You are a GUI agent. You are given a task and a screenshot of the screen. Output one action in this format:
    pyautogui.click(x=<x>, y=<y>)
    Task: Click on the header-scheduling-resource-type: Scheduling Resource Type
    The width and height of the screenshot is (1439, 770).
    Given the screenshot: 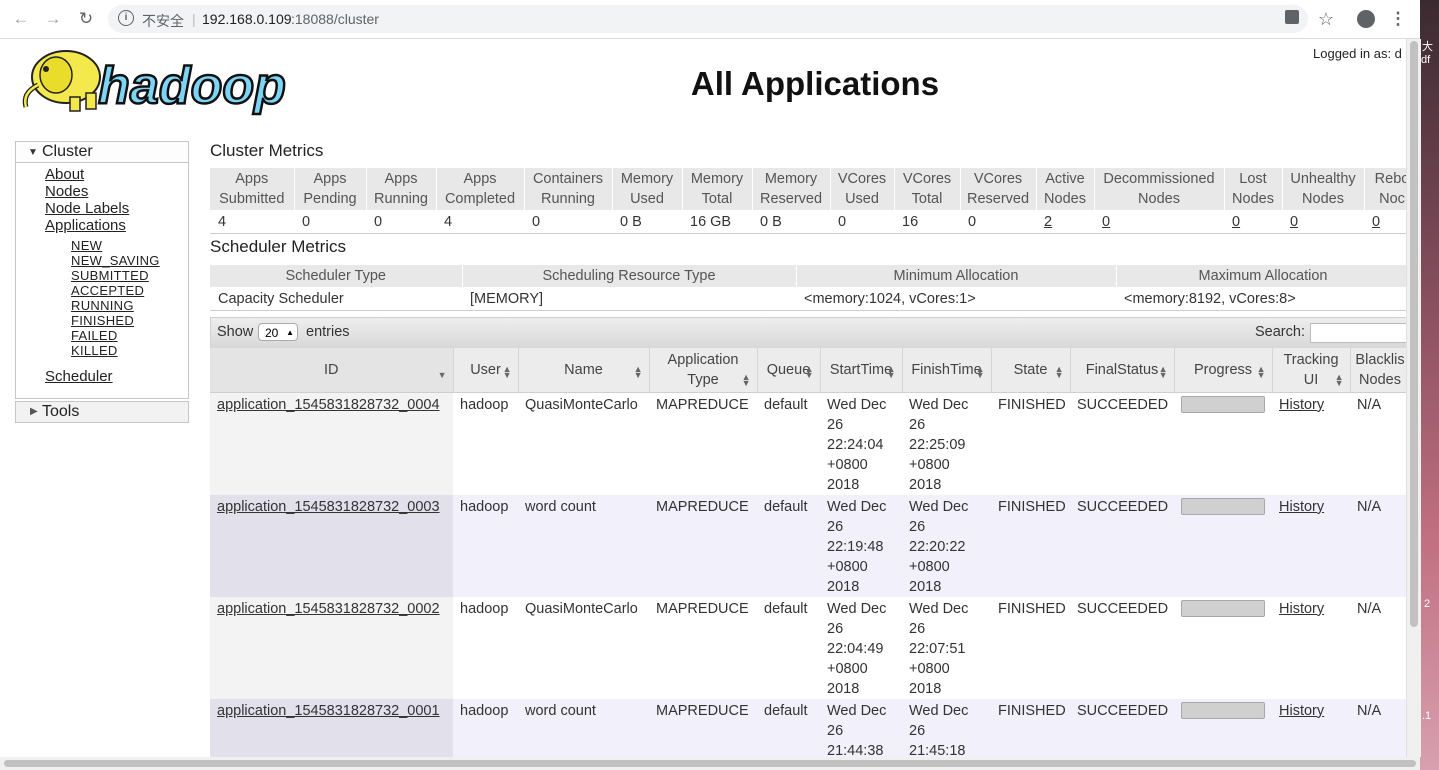 What is the action you would take?
    pyautogui.click(x=629, y=276)
    